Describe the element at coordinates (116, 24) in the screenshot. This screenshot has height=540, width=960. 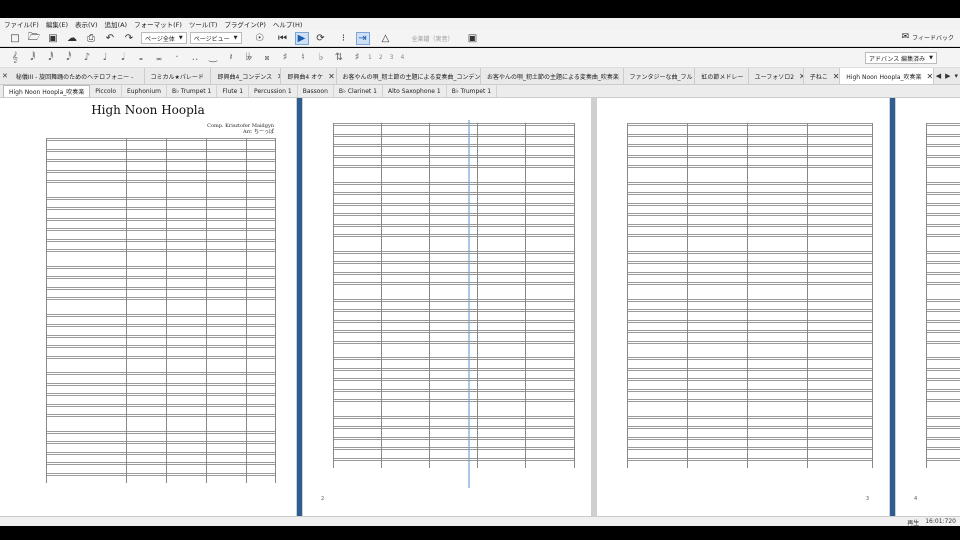
I see `menu-add: 追加(A)` at that location.